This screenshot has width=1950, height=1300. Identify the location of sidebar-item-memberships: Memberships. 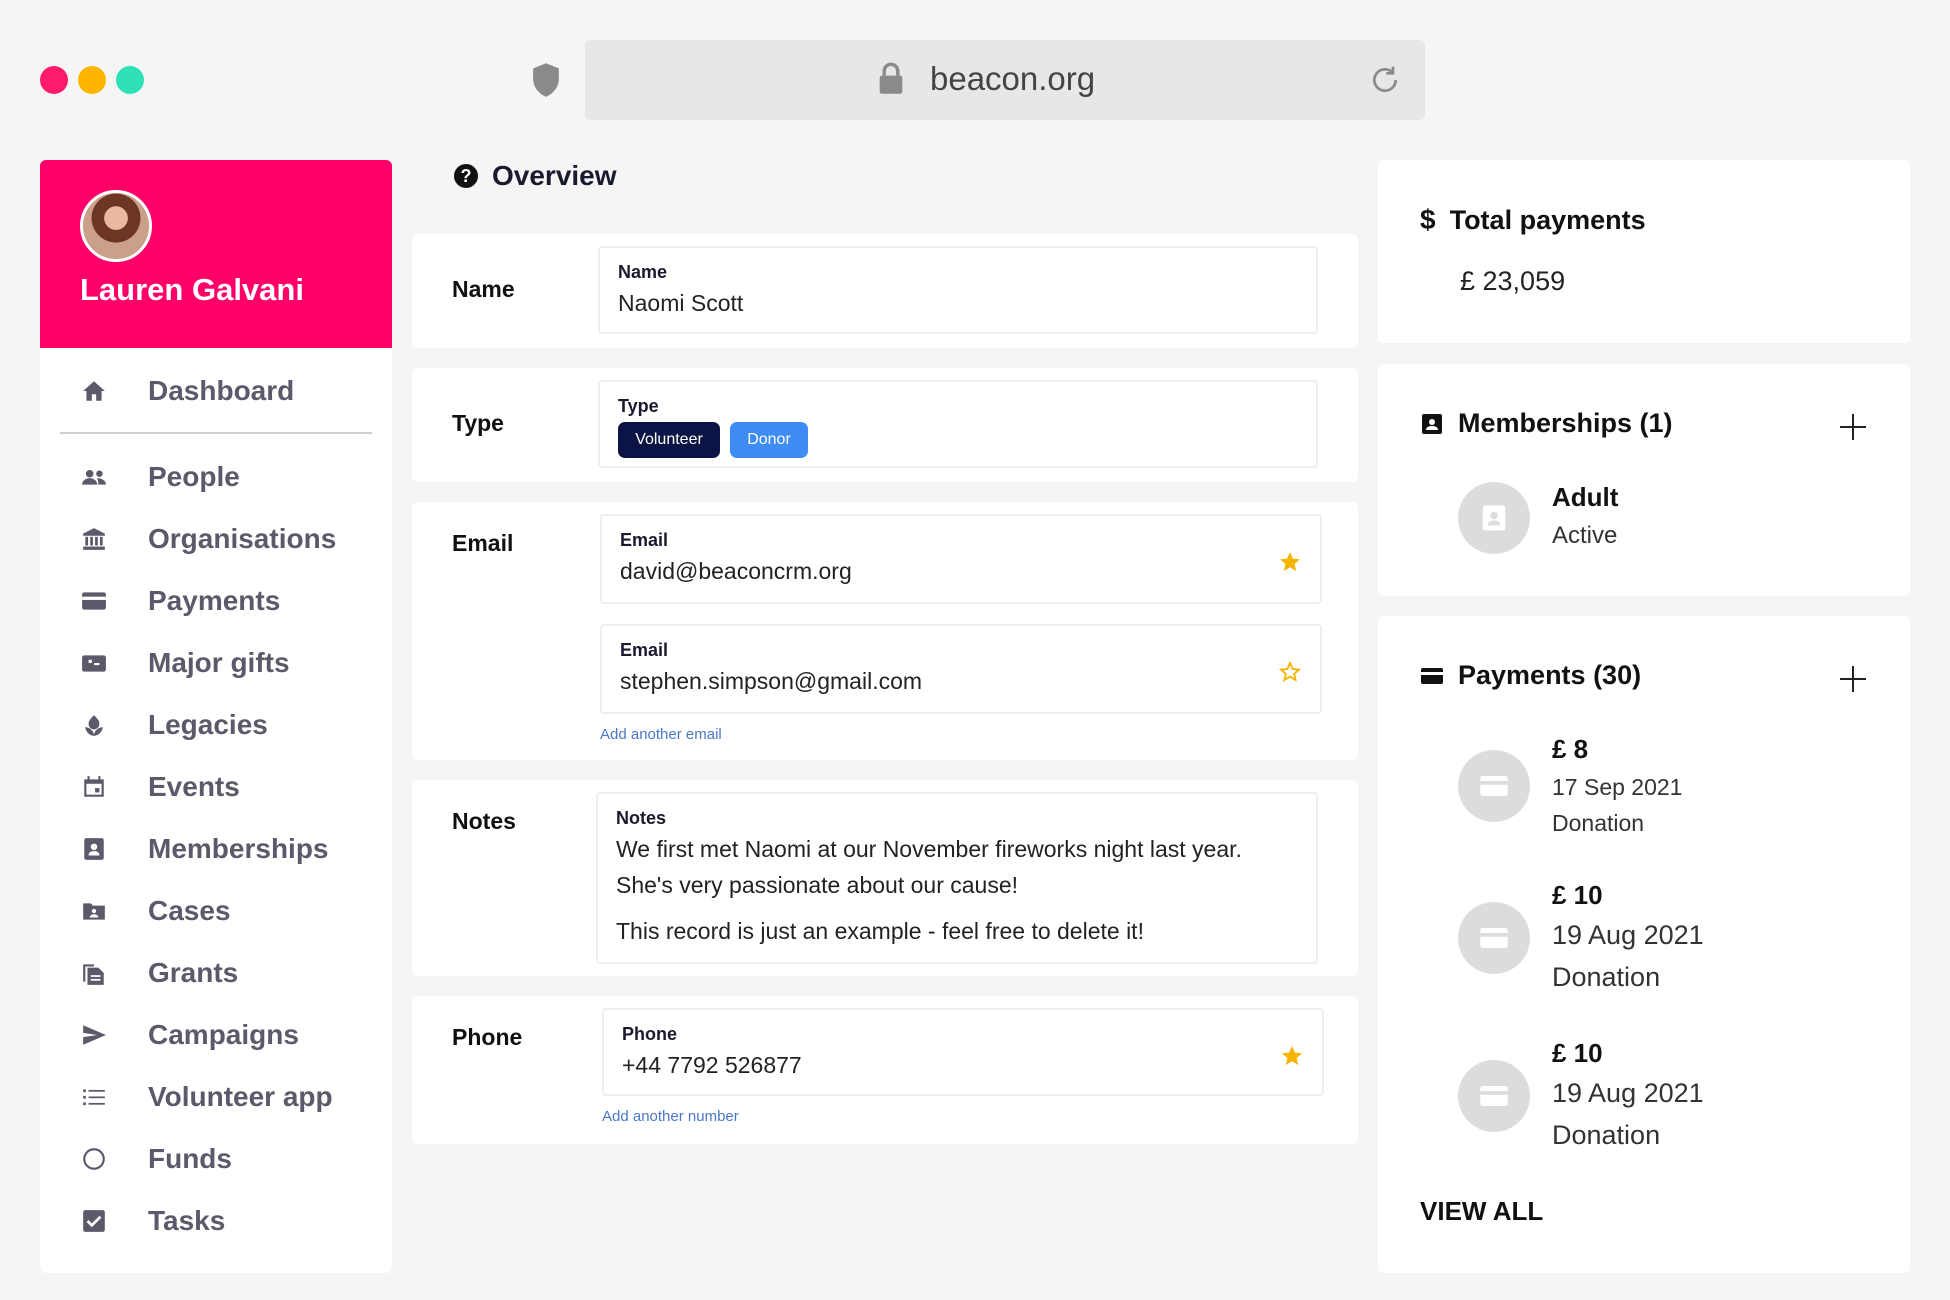
(216, 849).